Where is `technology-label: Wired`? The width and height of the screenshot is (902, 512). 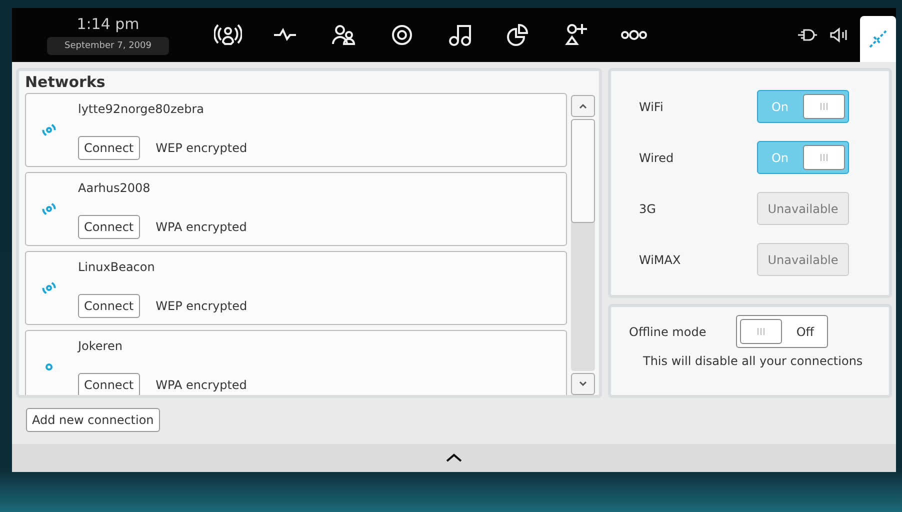 technology-label: Wired is located at coordinates (656, 157).